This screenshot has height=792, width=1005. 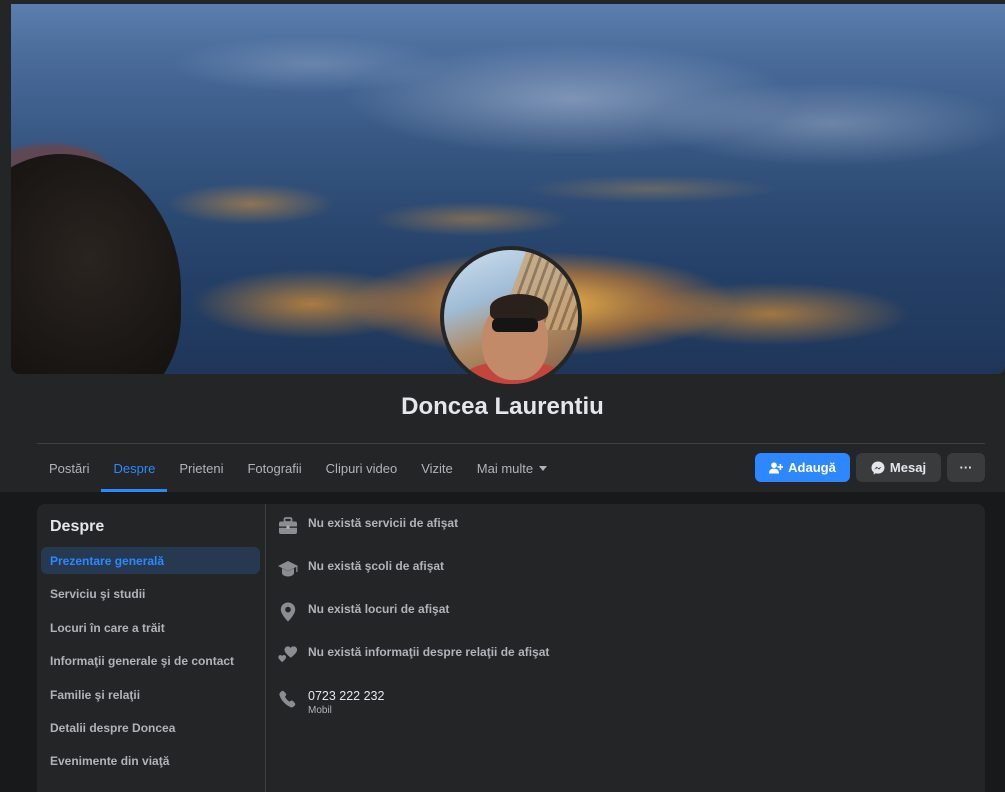 I want to click on sidebar-item-label: Informaţii generale şi de contact, so click(x=142, y=660).